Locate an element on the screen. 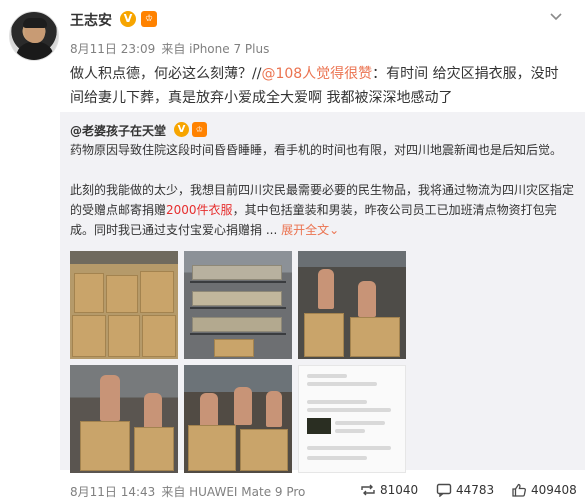 The width and height of the screenshot is (585, 502). avatar-body is located at coordinates (35, 51).